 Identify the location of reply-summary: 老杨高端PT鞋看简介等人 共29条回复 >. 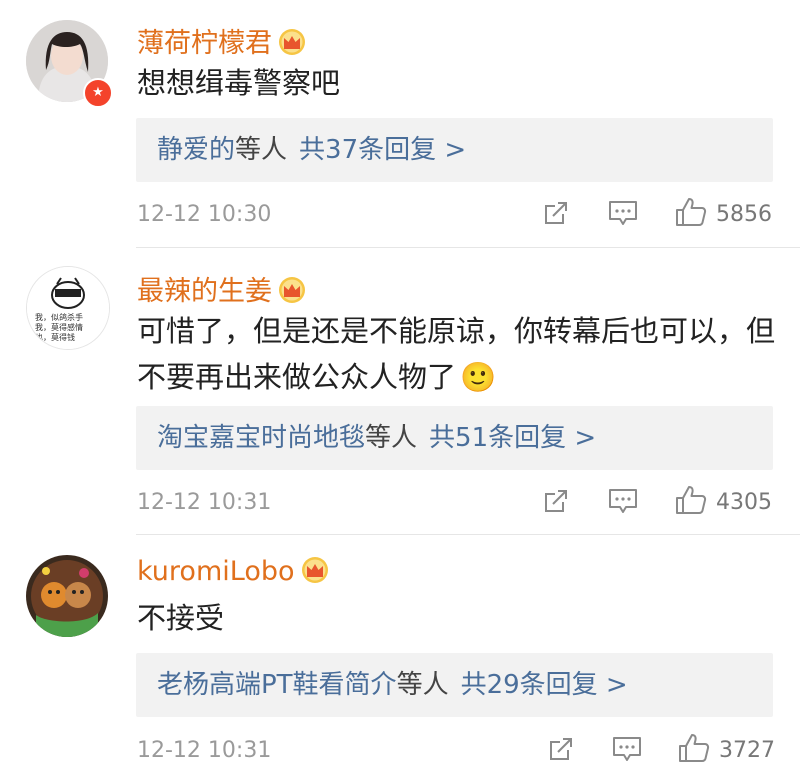
(454, 685).